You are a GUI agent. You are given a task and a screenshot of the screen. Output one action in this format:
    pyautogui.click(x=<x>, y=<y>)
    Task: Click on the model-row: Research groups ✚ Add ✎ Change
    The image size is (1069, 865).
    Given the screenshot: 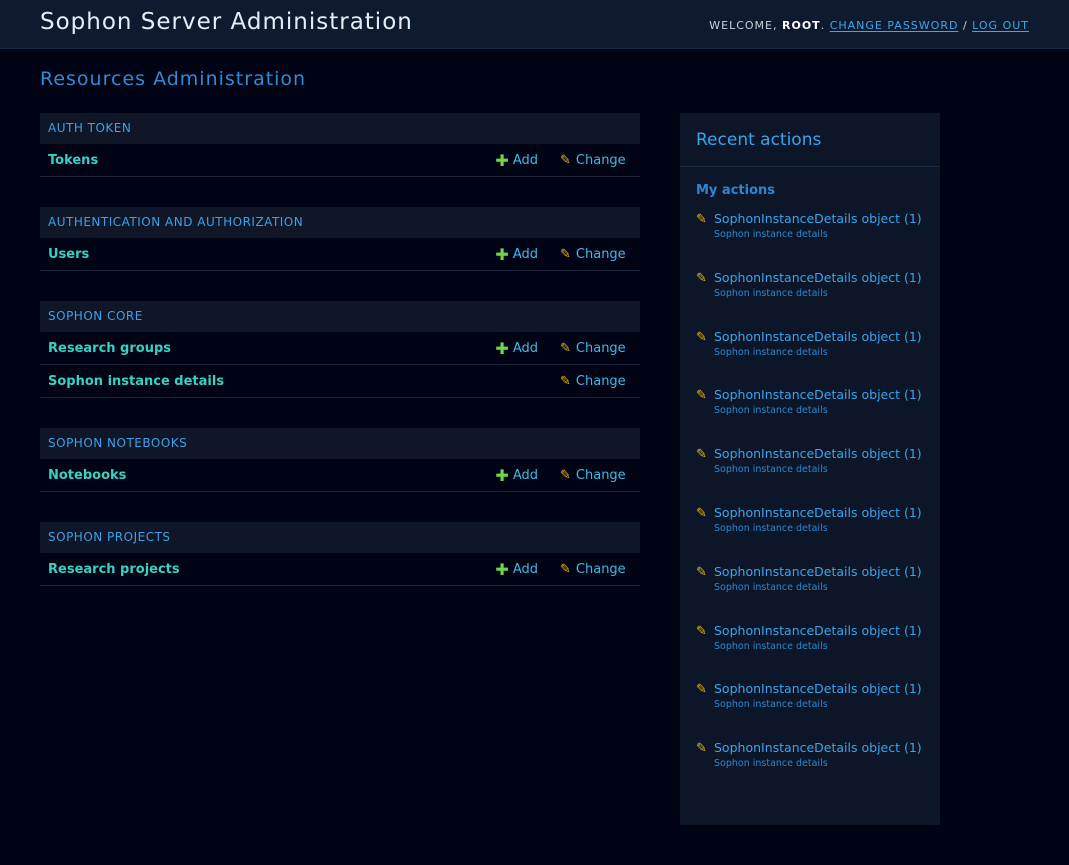 What is the action you would take?
    pyautogui.click(x=340, y=348)
    